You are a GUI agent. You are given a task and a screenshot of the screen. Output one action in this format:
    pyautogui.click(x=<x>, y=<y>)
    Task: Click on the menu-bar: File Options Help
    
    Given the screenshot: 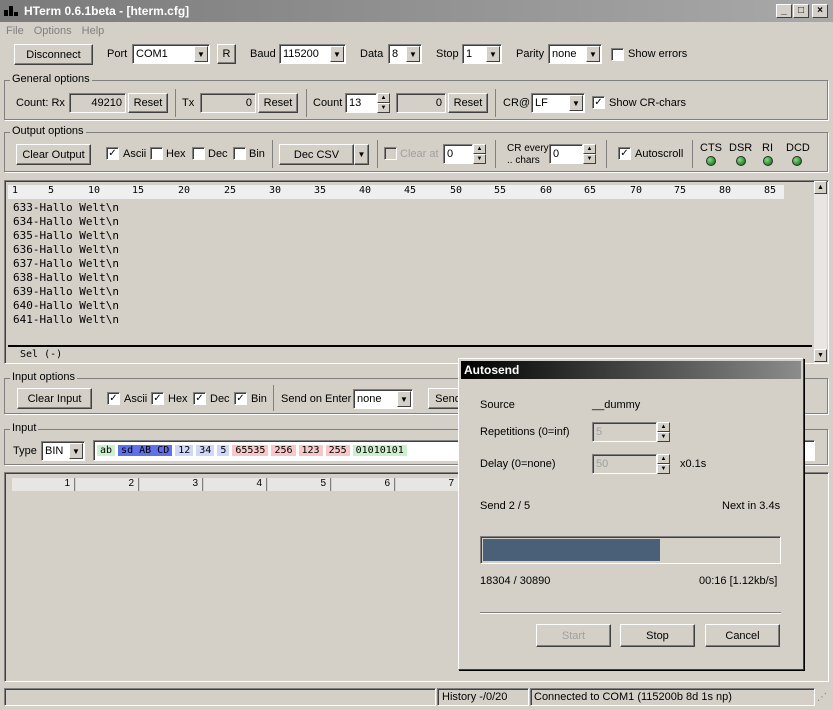 What is the action you would take?
    pyautogui.click(x=416, y=31)
    